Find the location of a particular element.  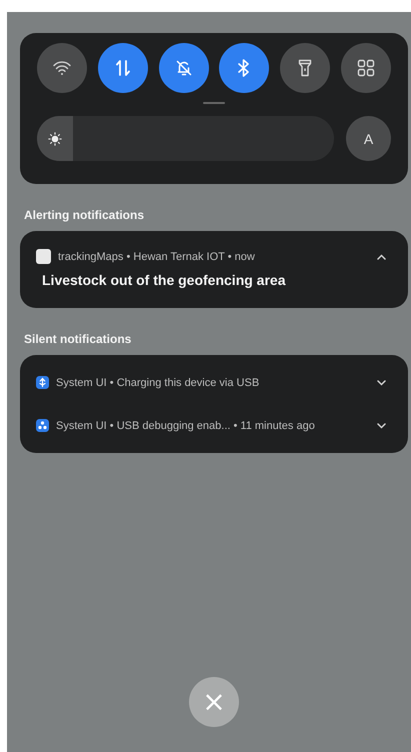

bell-off-icon is located at coordinates (183, 68).